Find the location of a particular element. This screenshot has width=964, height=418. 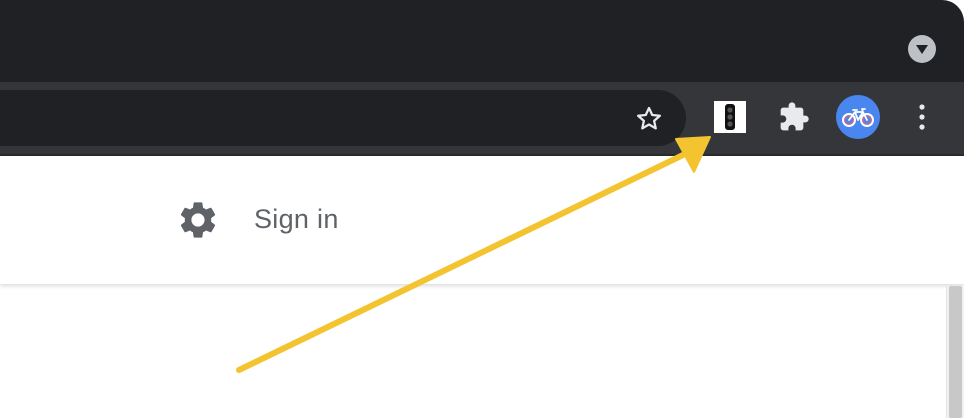

extensions-button is located at coordinates (794, 117).